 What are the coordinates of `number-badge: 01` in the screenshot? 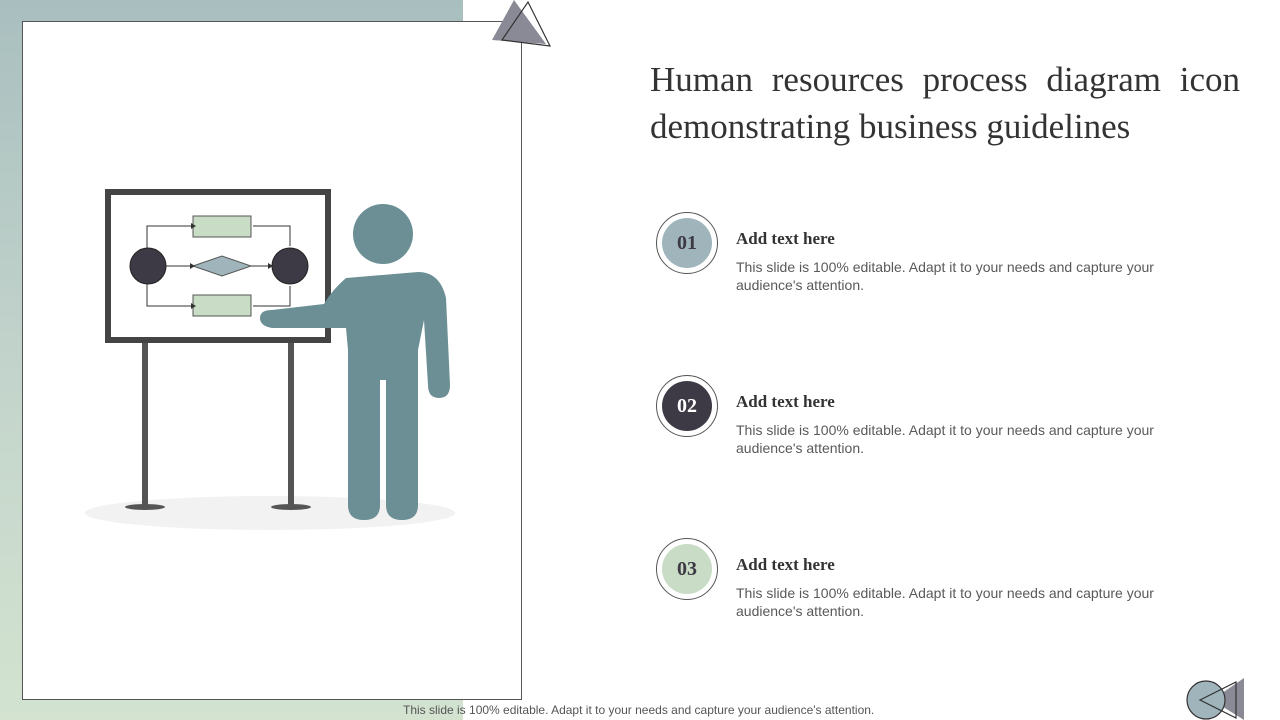 It's located at (687, 243).